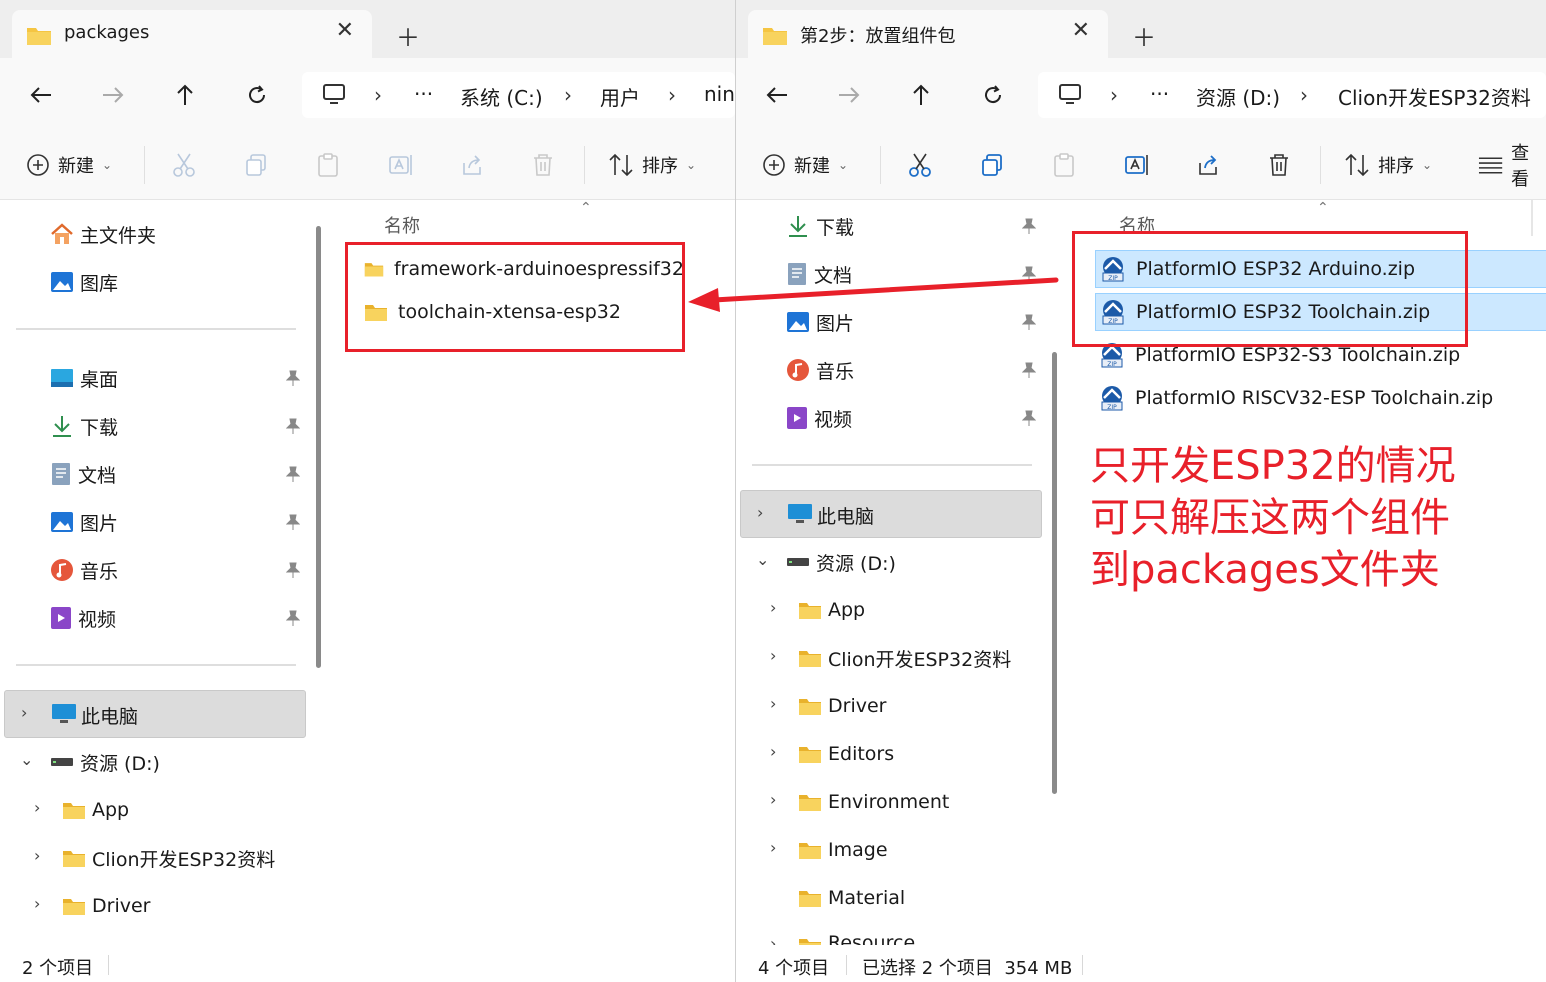 The height and width of the screenshot is (982, 1546). I want to click on address-segment-folder: Clion开发ESP32资料, so click(1434, 96).